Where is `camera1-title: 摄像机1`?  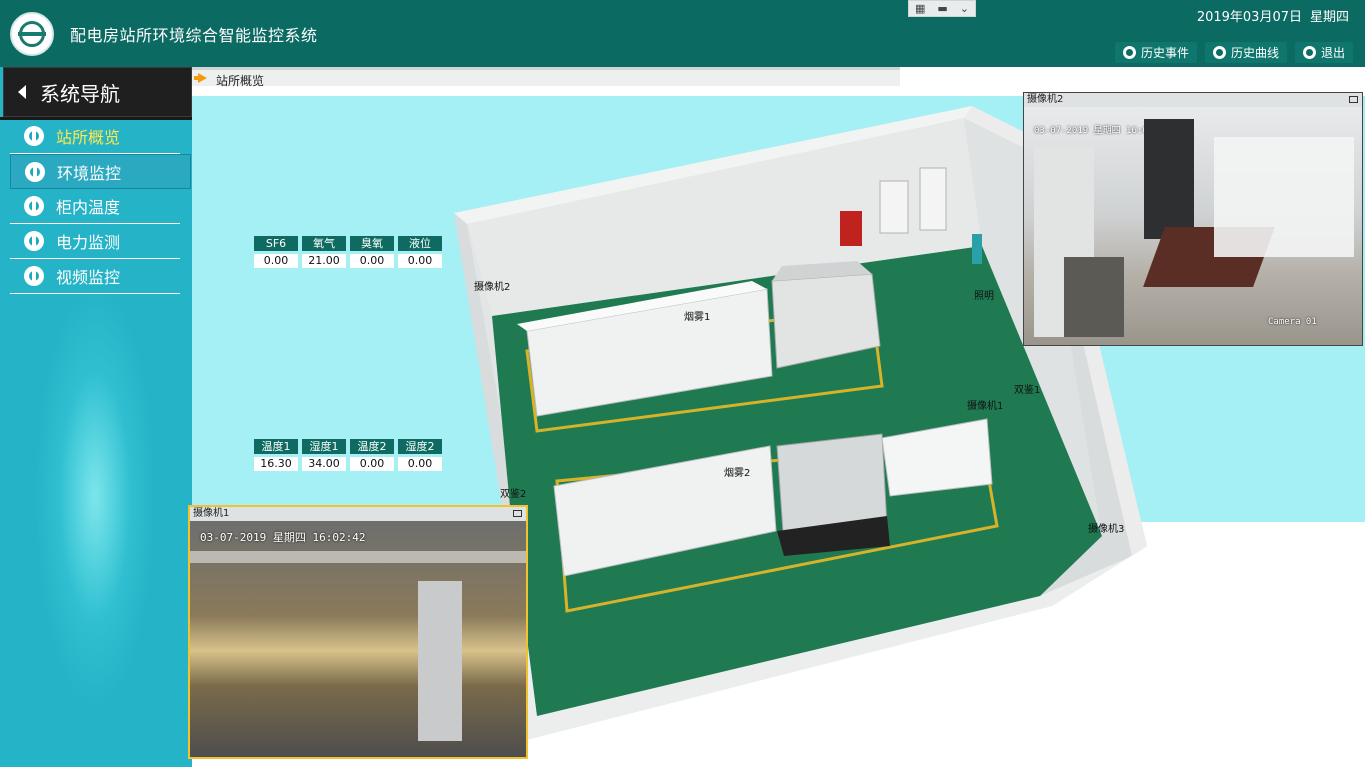
camera1-title: 摄像机1 is located at coordinates (211, 513).